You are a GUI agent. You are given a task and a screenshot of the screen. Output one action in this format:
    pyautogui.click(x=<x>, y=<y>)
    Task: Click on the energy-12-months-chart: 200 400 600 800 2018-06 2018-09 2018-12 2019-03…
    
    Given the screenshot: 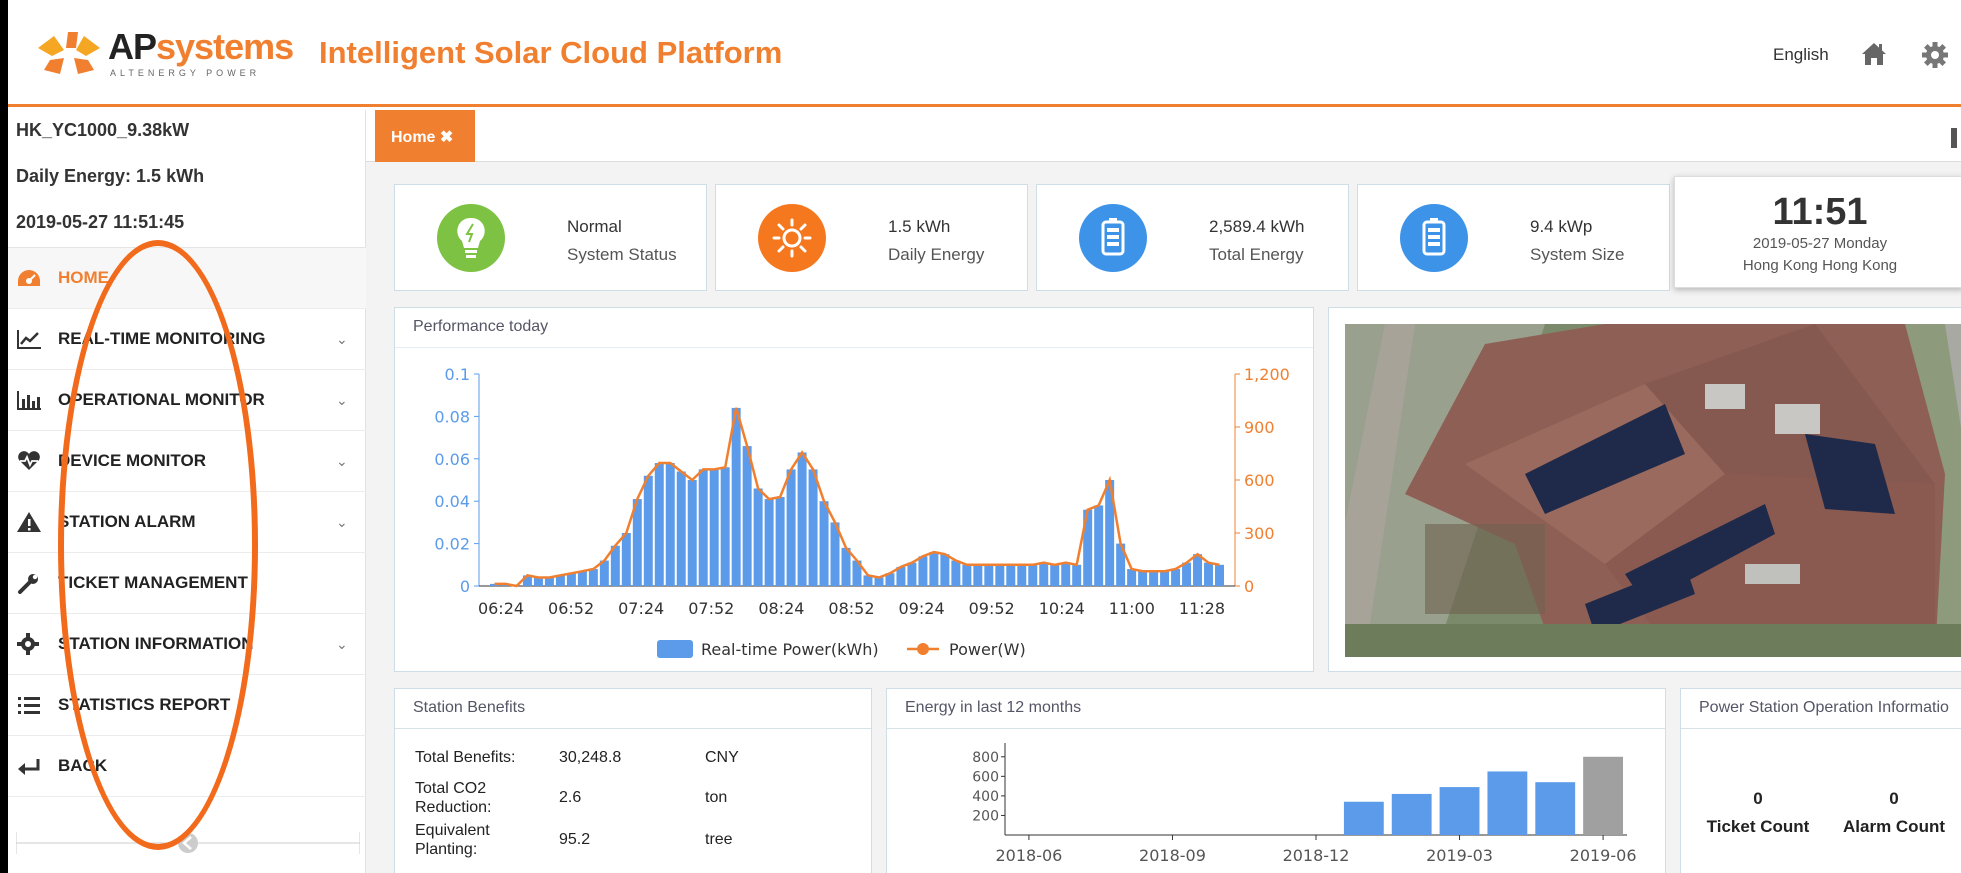 What is the action you would take?
    pyautogui.click(x=1277, y=781)
    